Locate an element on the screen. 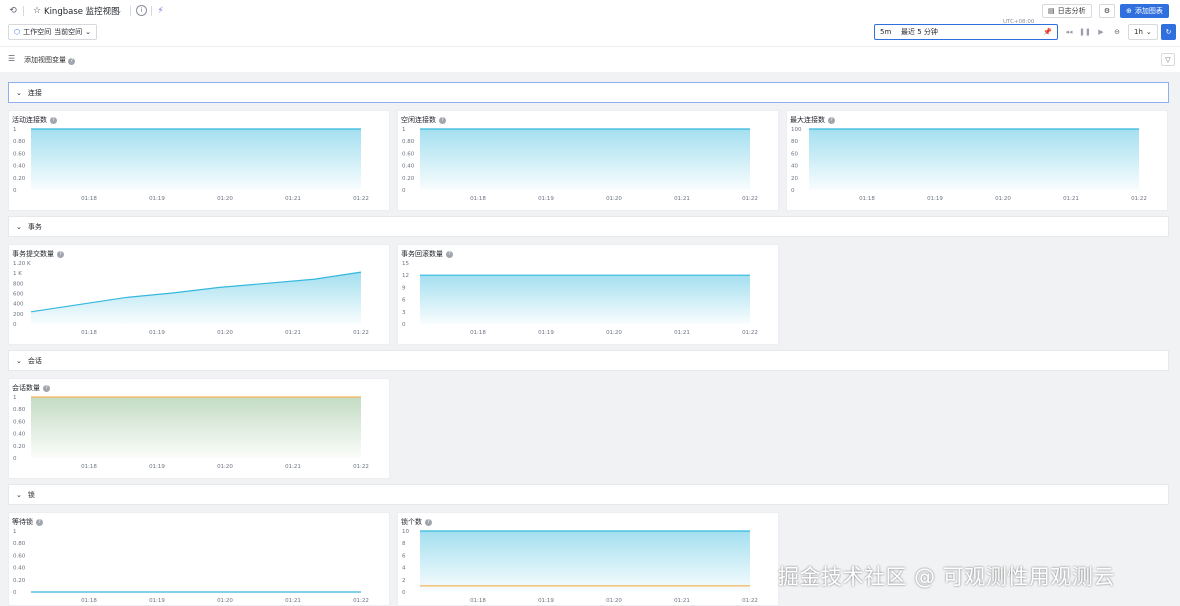  rewind-icon: ◂◂ is located at coordinates (1069, 32).